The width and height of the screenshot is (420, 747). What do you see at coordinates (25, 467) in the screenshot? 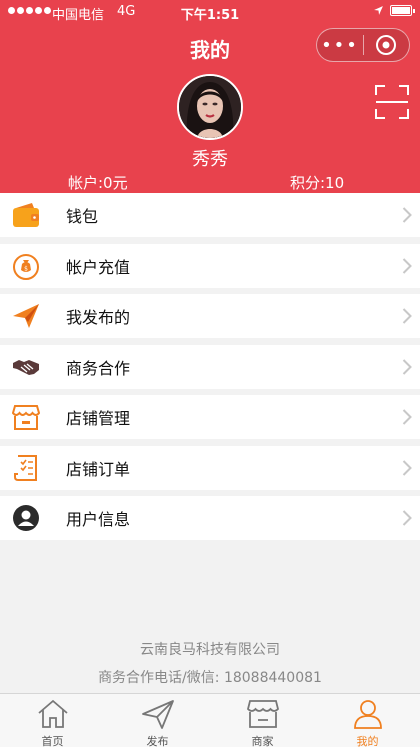
I see `order-list-icon` at bounding box center [25, 467].